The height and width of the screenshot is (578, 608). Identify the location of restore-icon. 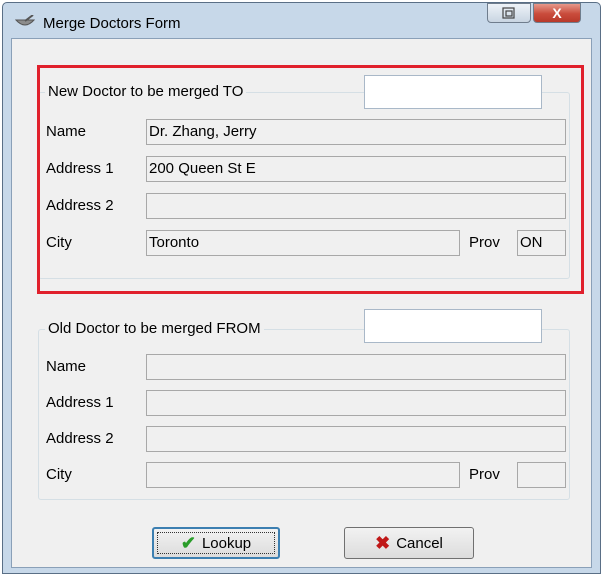
(508, 13).